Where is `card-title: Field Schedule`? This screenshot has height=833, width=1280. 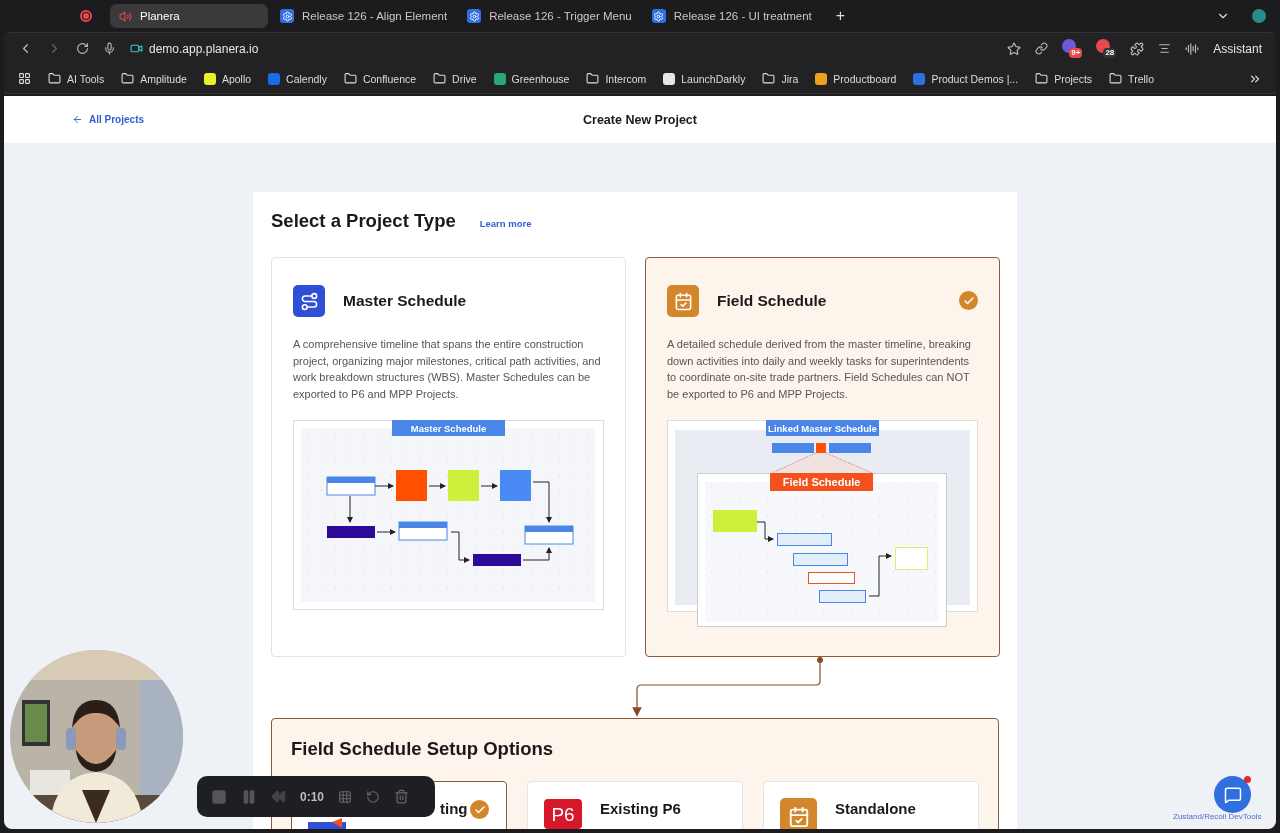
card-title: Field Schedule is located at coordinates (772, 301).